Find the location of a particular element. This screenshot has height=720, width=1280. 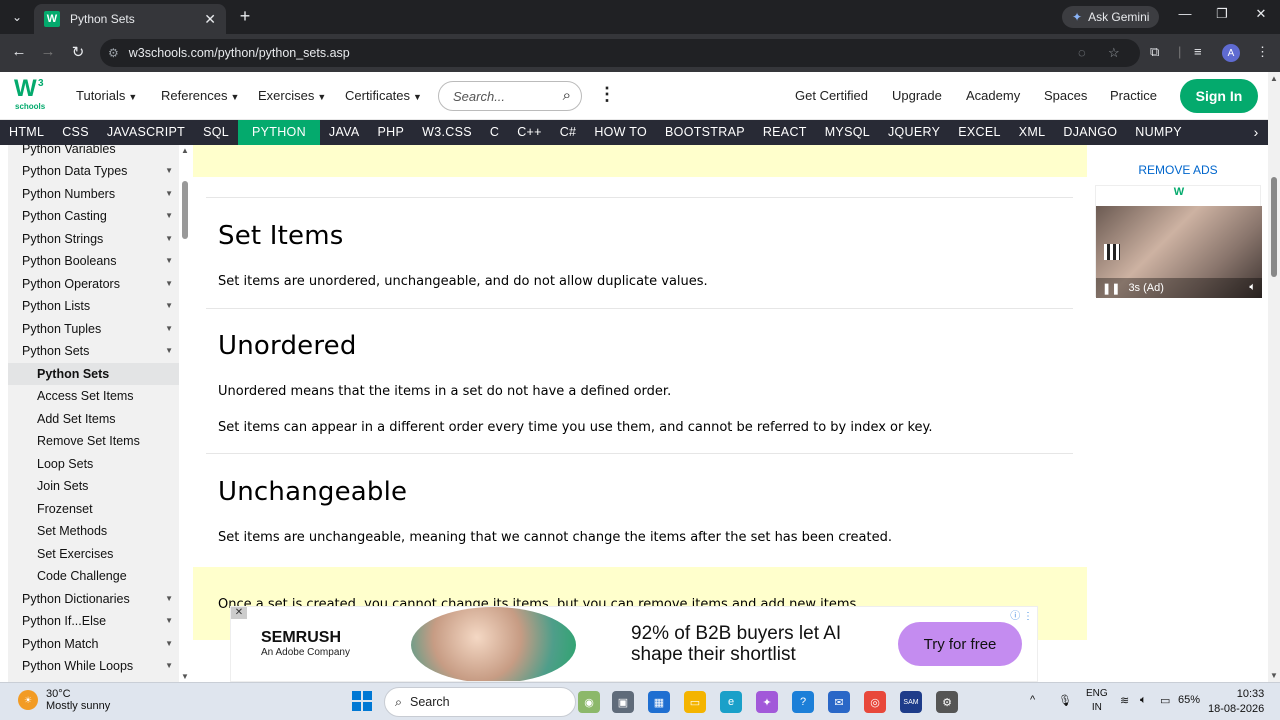

tab-css: CSS is located at coordinates (75, 132).